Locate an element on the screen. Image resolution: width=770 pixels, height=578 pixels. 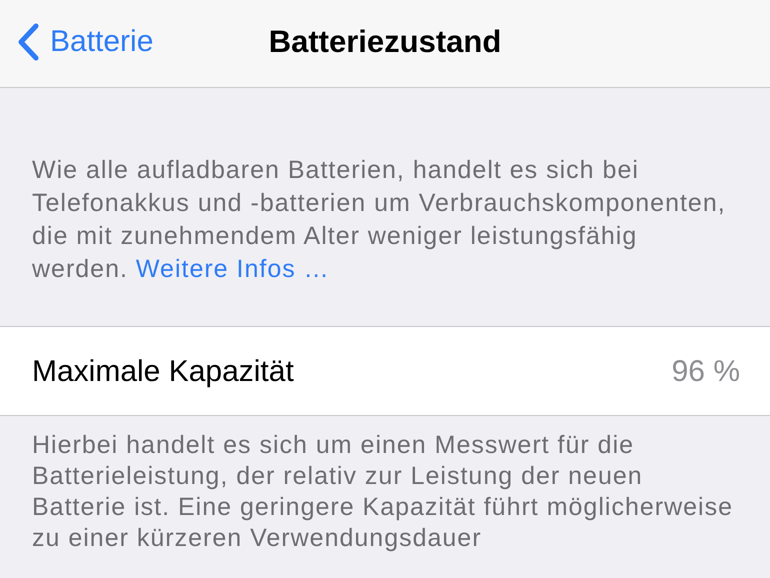
screen-title: Batteriezustand is located at coordinates (385, 42).